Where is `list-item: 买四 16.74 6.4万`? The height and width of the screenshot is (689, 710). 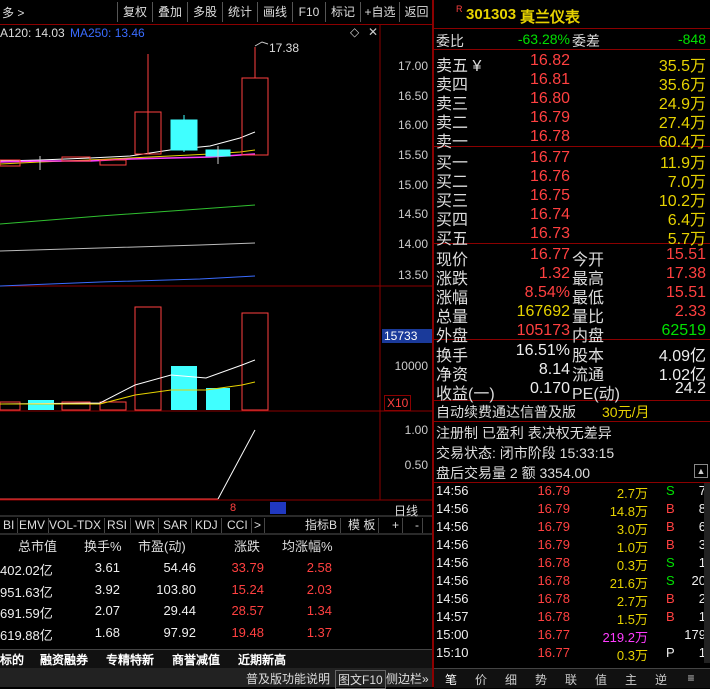
list-item: 买四 16.74 6.4万 is located at coordinates (572, 217).